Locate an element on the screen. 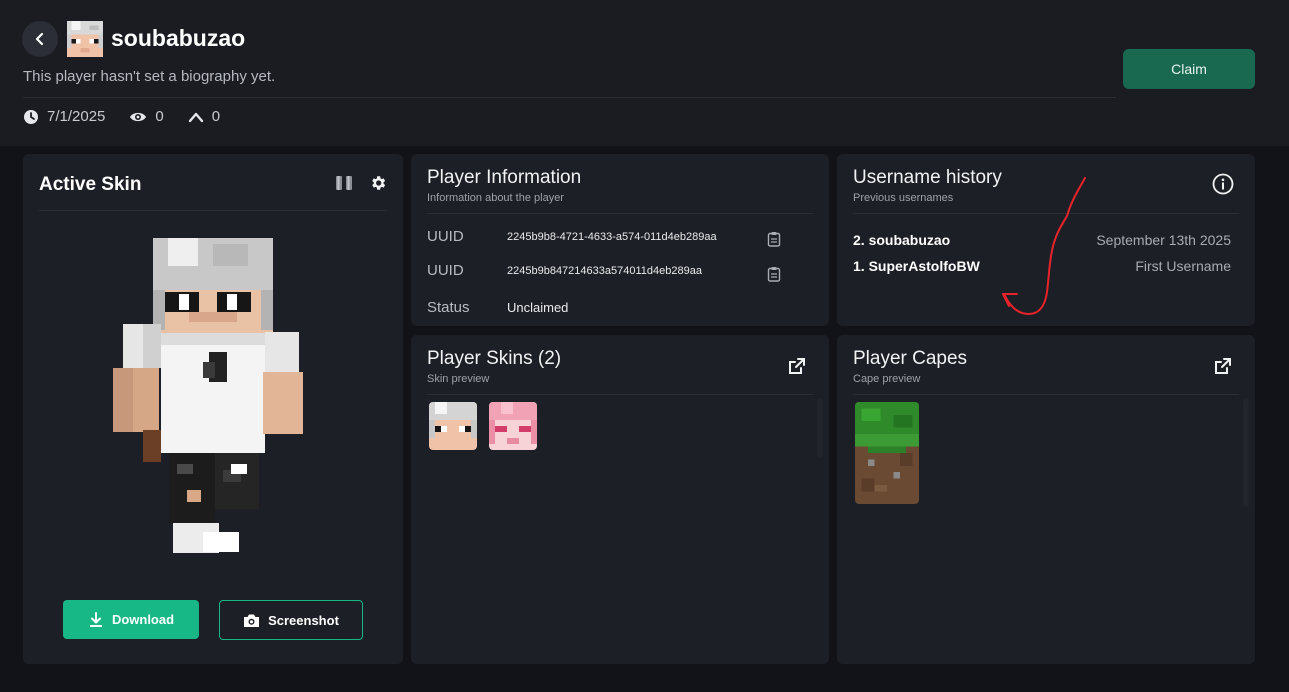 This screenshot has width=1289, height=692. username-history-subtitle: Previous usernames is located at coordinates (903, 198).